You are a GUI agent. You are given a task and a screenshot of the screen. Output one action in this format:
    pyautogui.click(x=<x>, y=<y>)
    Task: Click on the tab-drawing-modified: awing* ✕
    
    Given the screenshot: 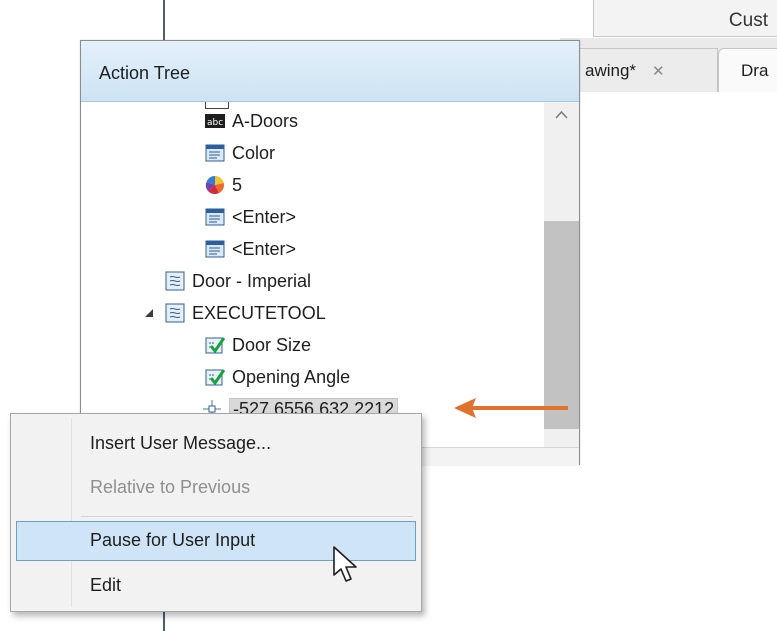 What is the action you would take?
    pyautogui.click(x=639, y=70)
    